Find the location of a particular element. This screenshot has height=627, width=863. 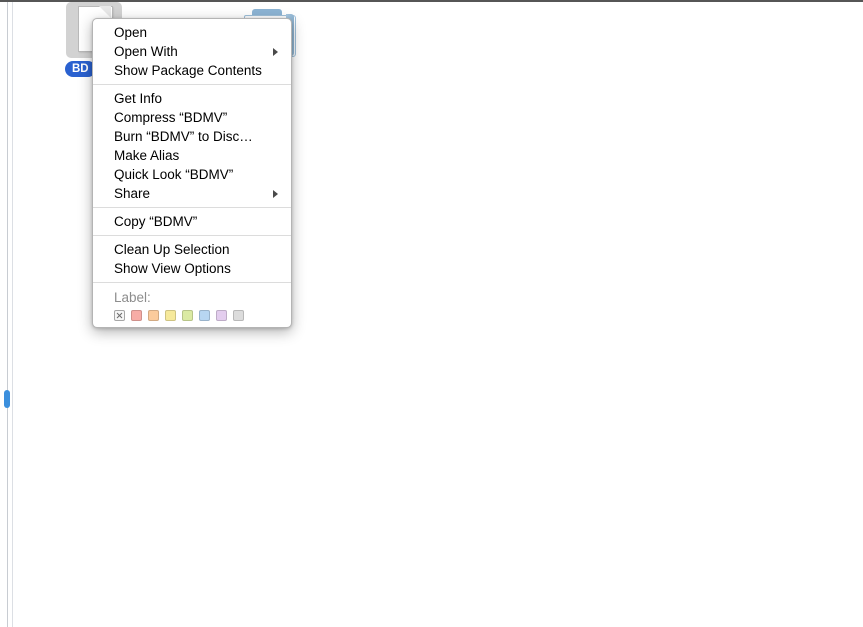

menu-item-label: Show View Options is located at coordinates (172, 268).